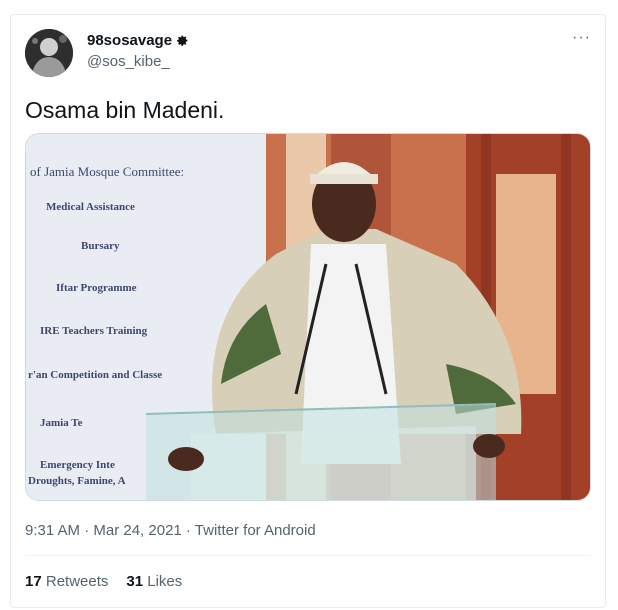 The image size is (618, 610). What do you see at coordinates (49, 53) in the screenshot?
I see `avatar` at bounding box center [49, 53].